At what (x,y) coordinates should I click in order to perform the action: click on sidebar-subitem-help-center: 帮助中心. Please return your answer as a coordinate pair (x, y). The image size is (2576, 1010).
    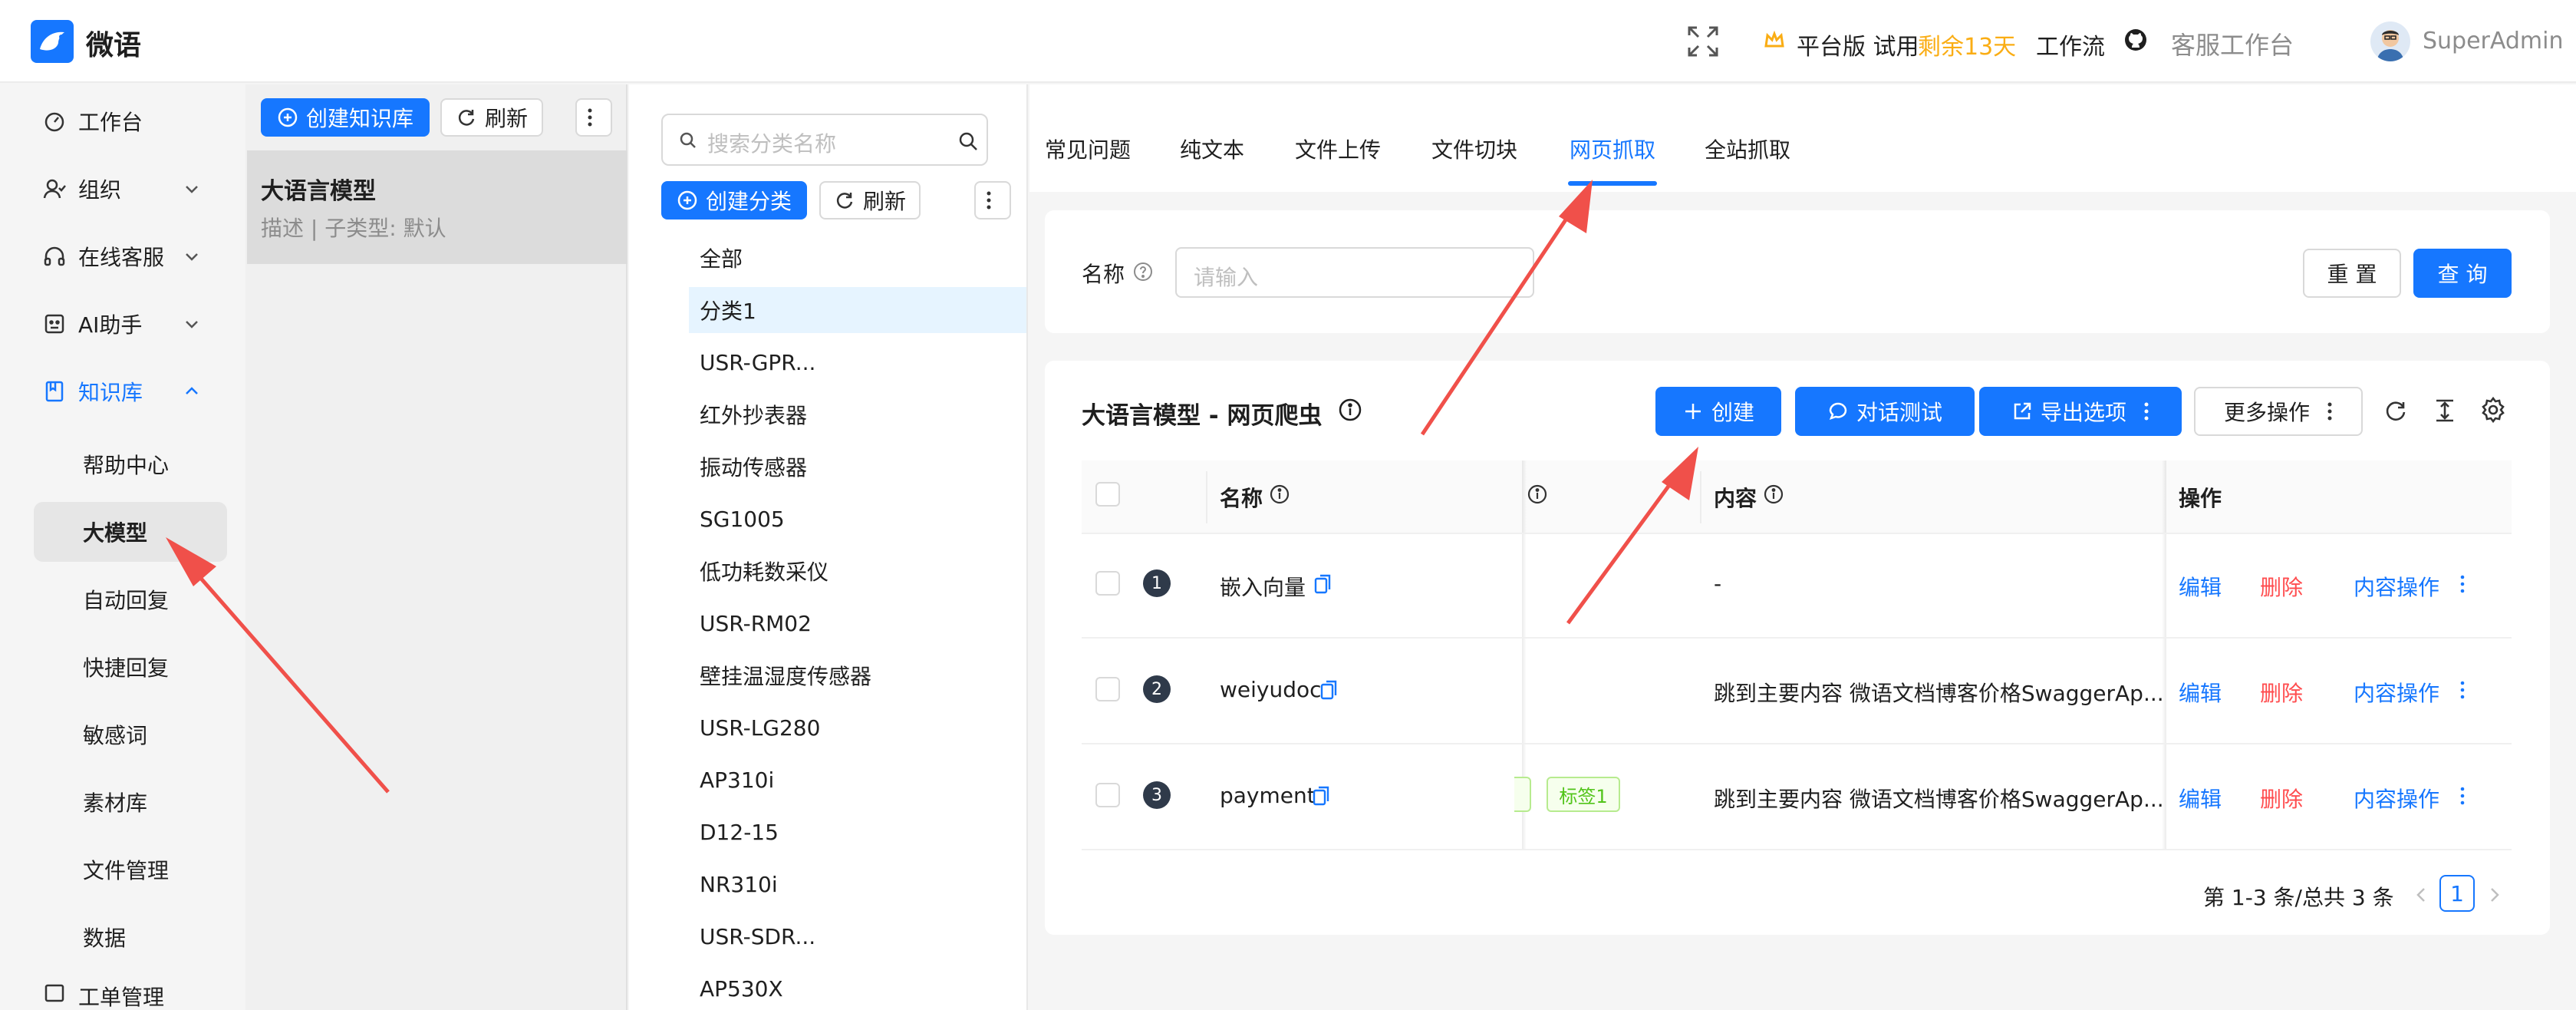
    Looking at the image, I should click on (130, 464).